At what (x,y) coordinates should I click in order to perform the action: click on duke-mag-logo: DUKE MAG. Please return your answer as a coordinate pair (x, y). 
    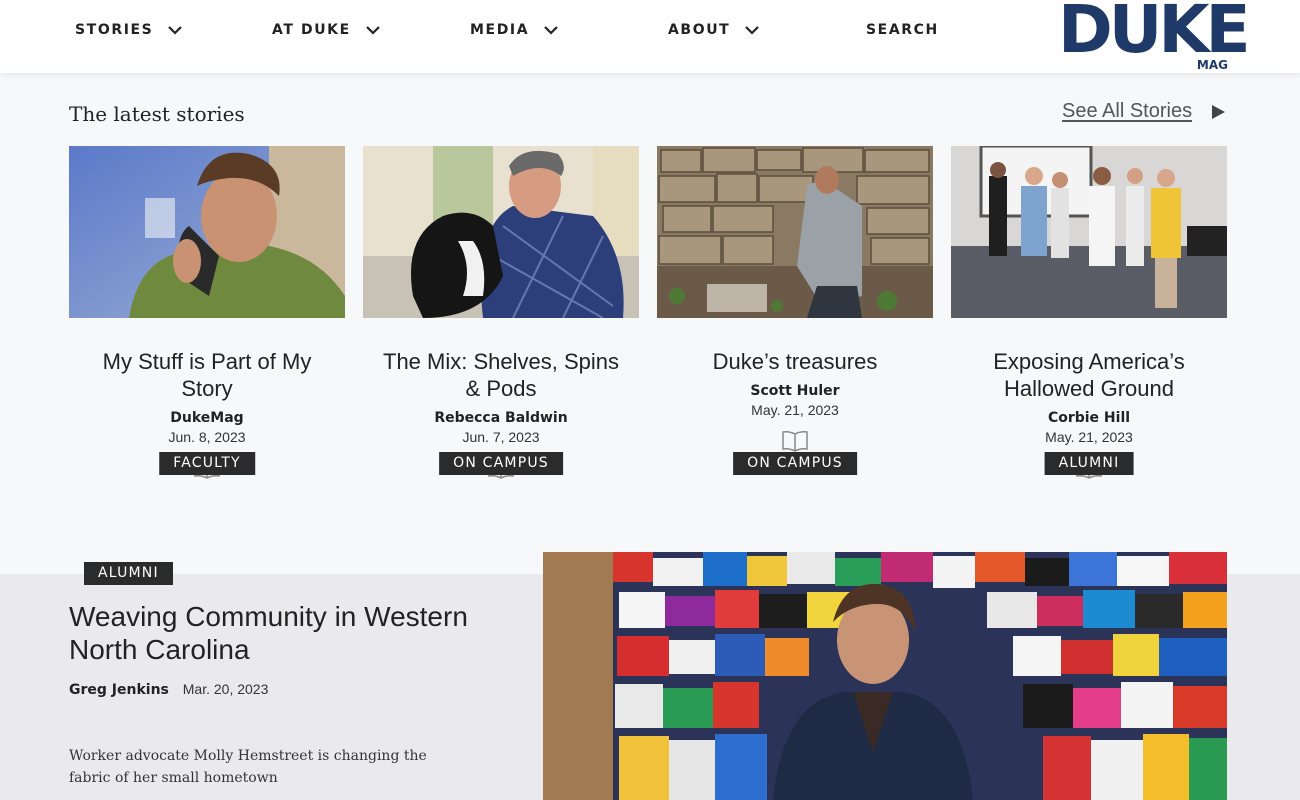
    Looking at the image, I should click on (1154, 36).